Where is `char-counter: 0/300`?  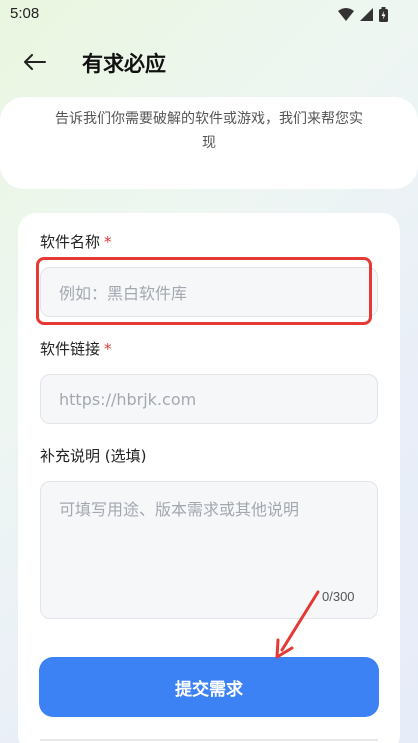
char-counter: 0/300 is located at coordinates (338, 596).